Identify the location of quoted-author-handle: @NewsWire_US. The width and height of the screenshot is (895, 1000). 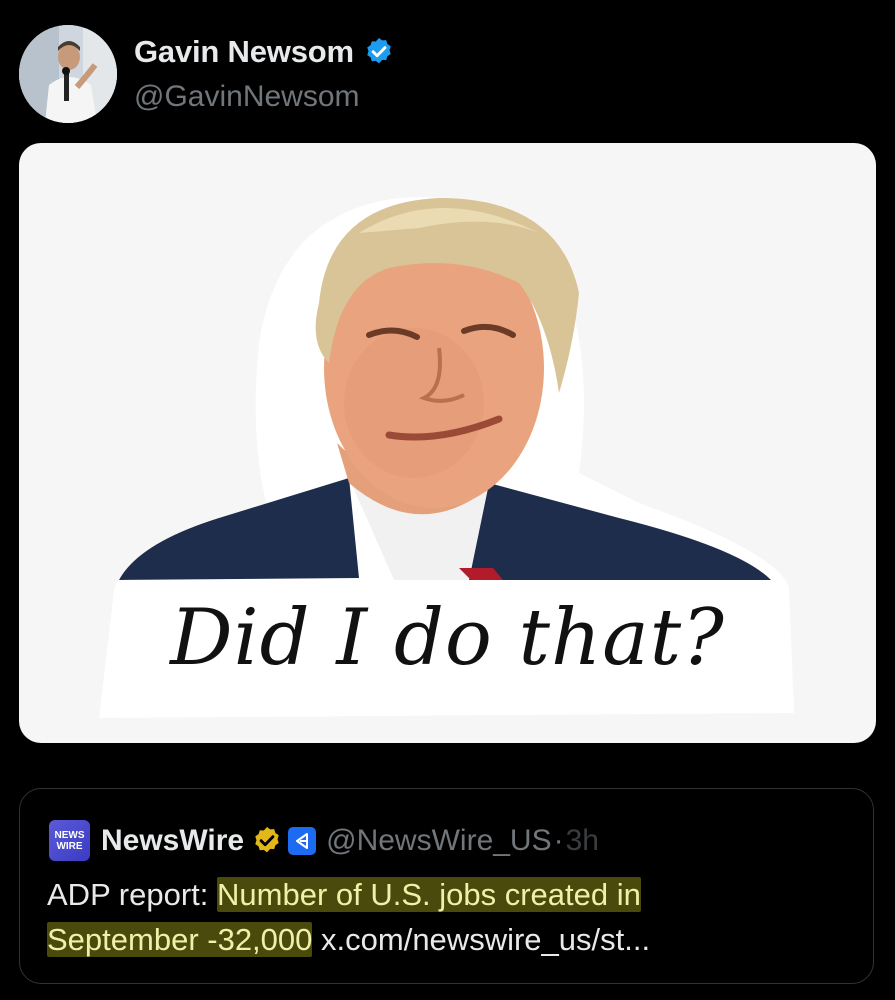
(438, 841).